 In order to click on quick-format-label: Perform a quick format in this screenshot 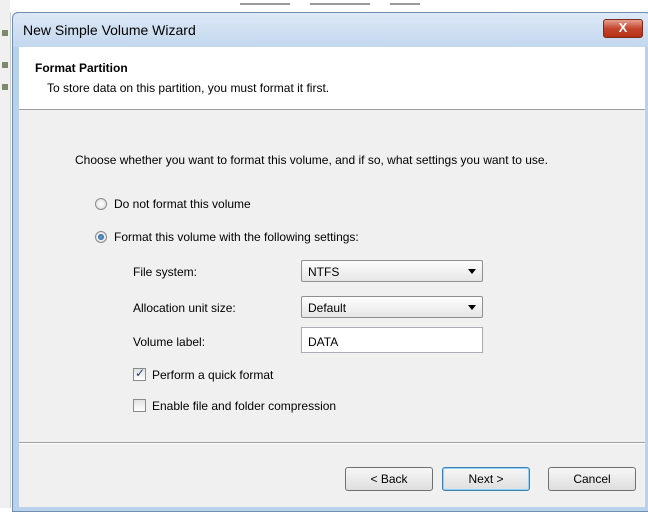, I will do `click(213, 375)`.